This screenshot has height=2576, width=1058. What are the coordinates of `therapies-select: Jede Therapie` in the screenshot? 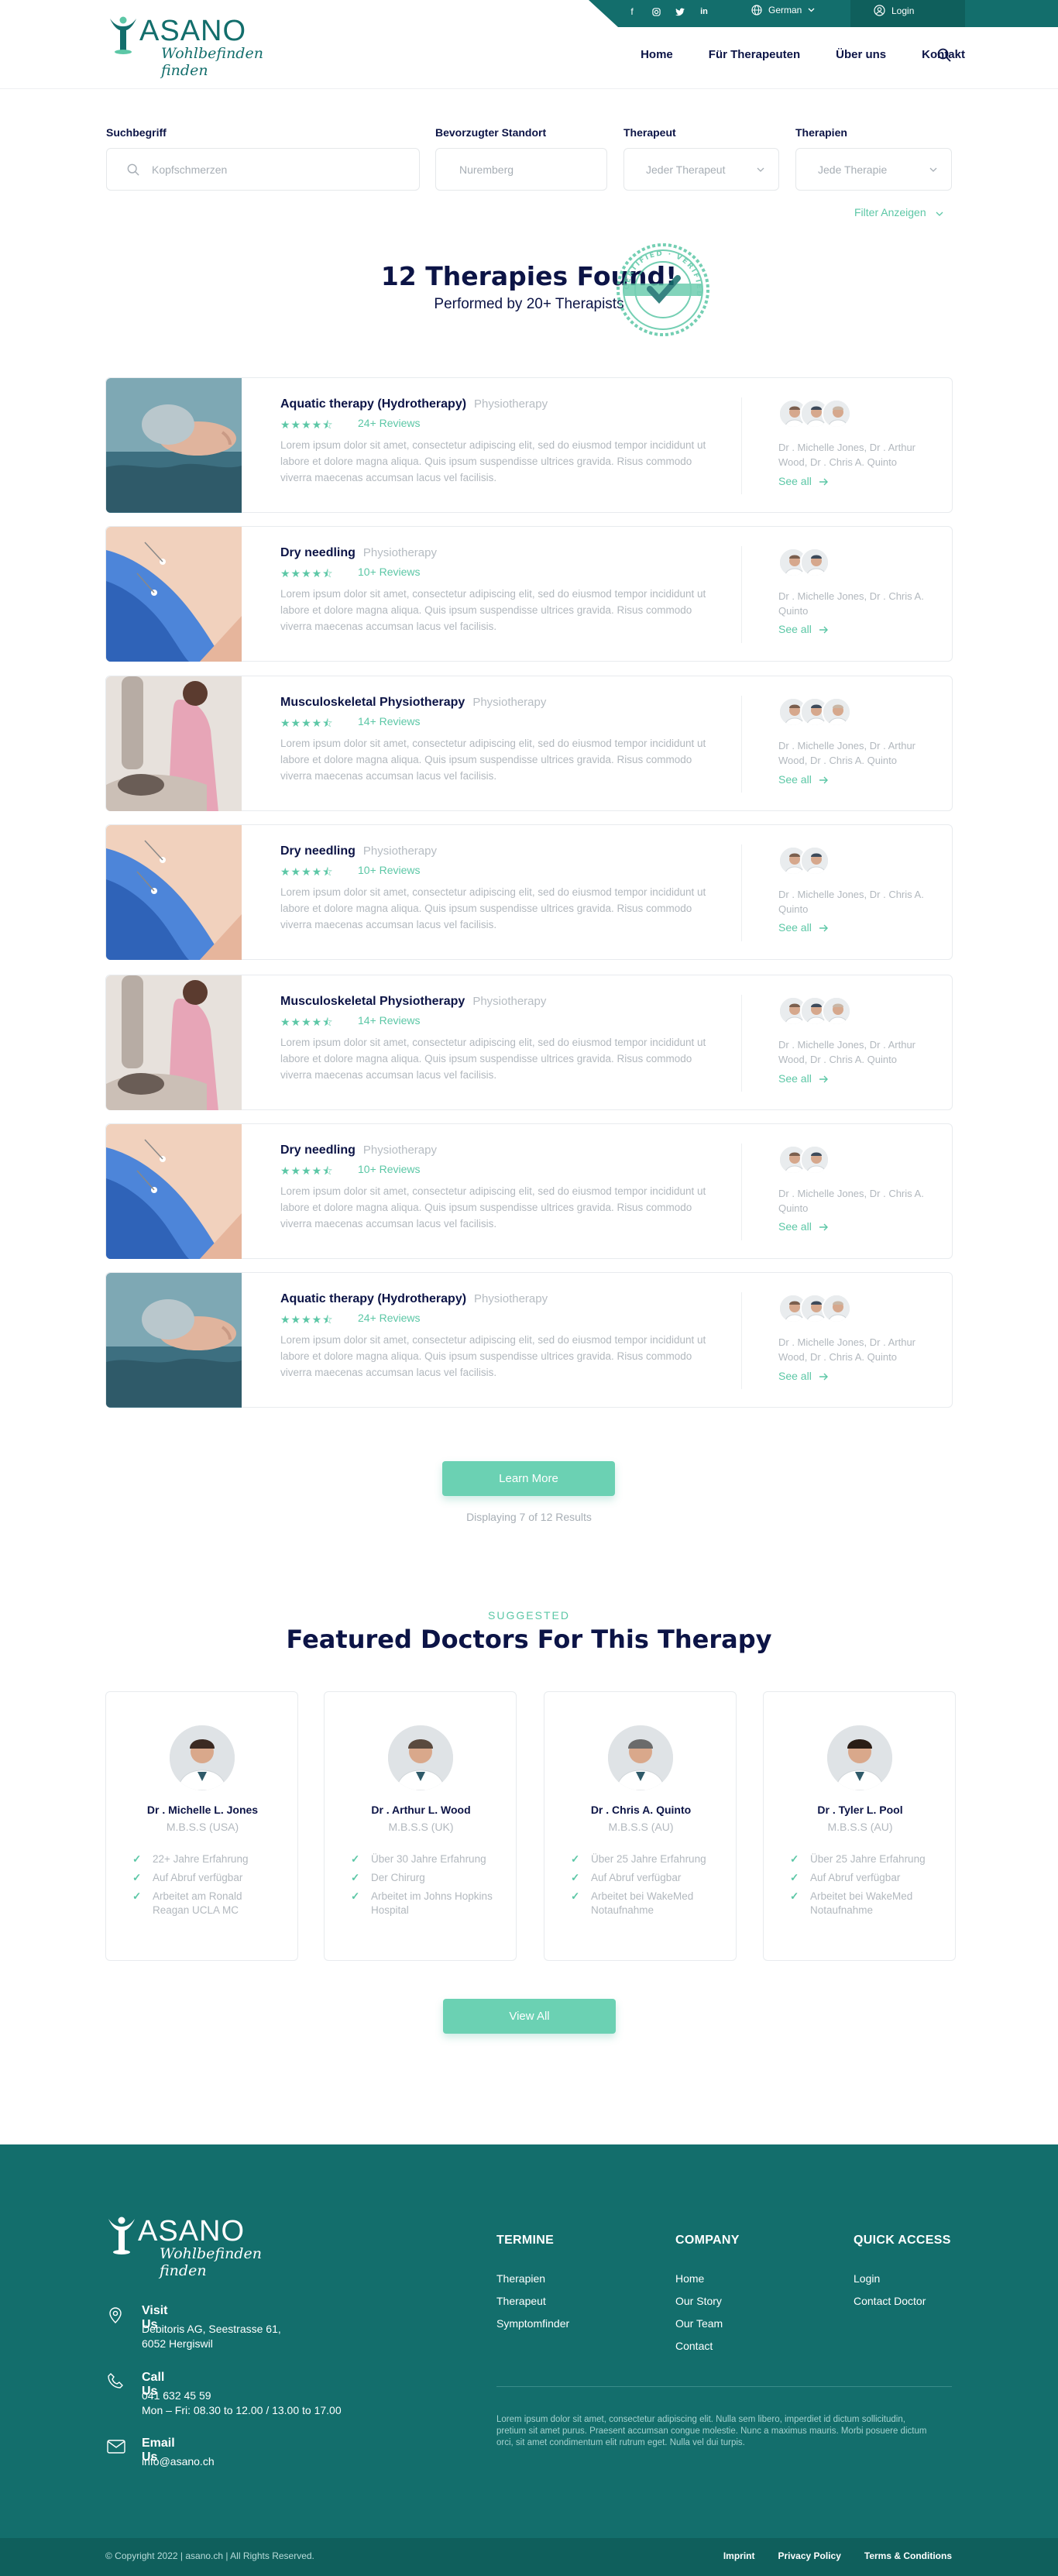 It's located at (873, 169).